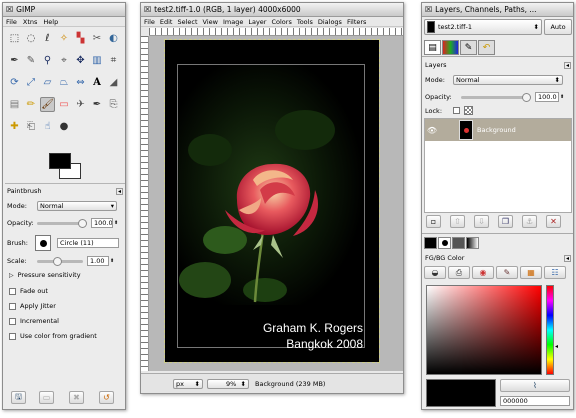 Image resolution: width=576 pixels, height=418 pixels. Describe the element at coordinates (188, 383) in the screenshot. I see `unit-select: px ⬍` at that location.